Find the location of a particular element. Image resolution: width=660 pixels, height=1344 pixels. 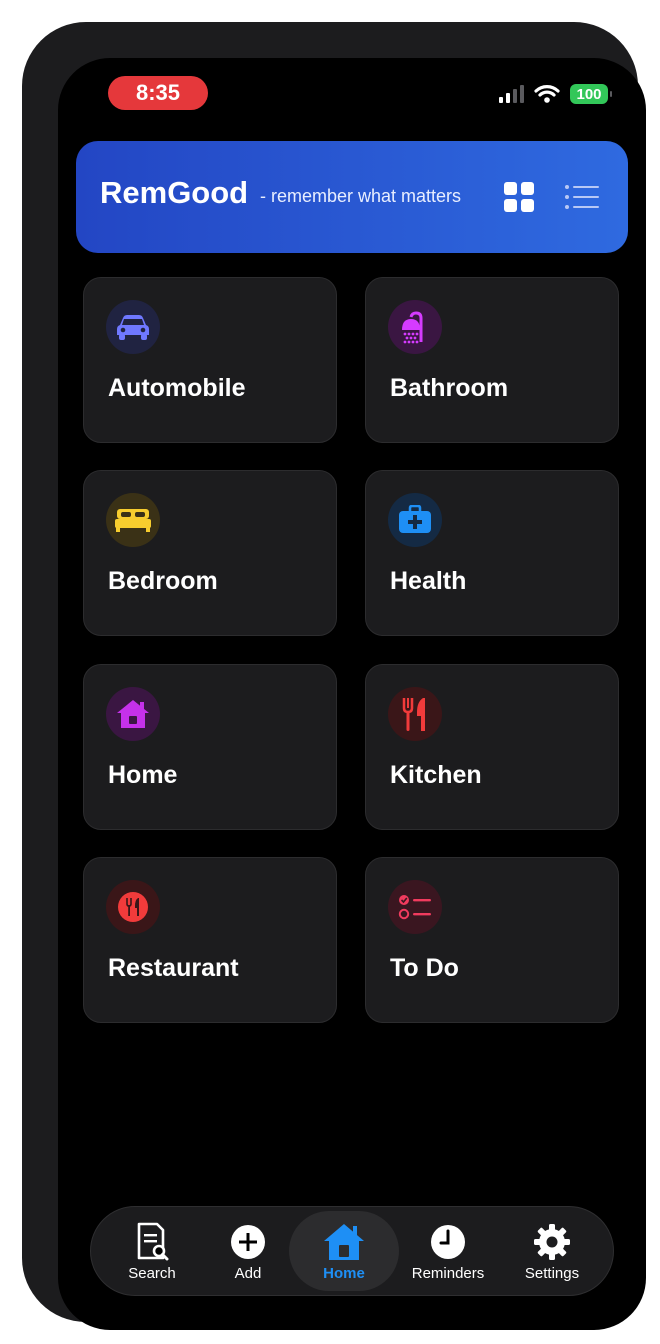

tab-home: Home is located at coordinates (344, 1251).